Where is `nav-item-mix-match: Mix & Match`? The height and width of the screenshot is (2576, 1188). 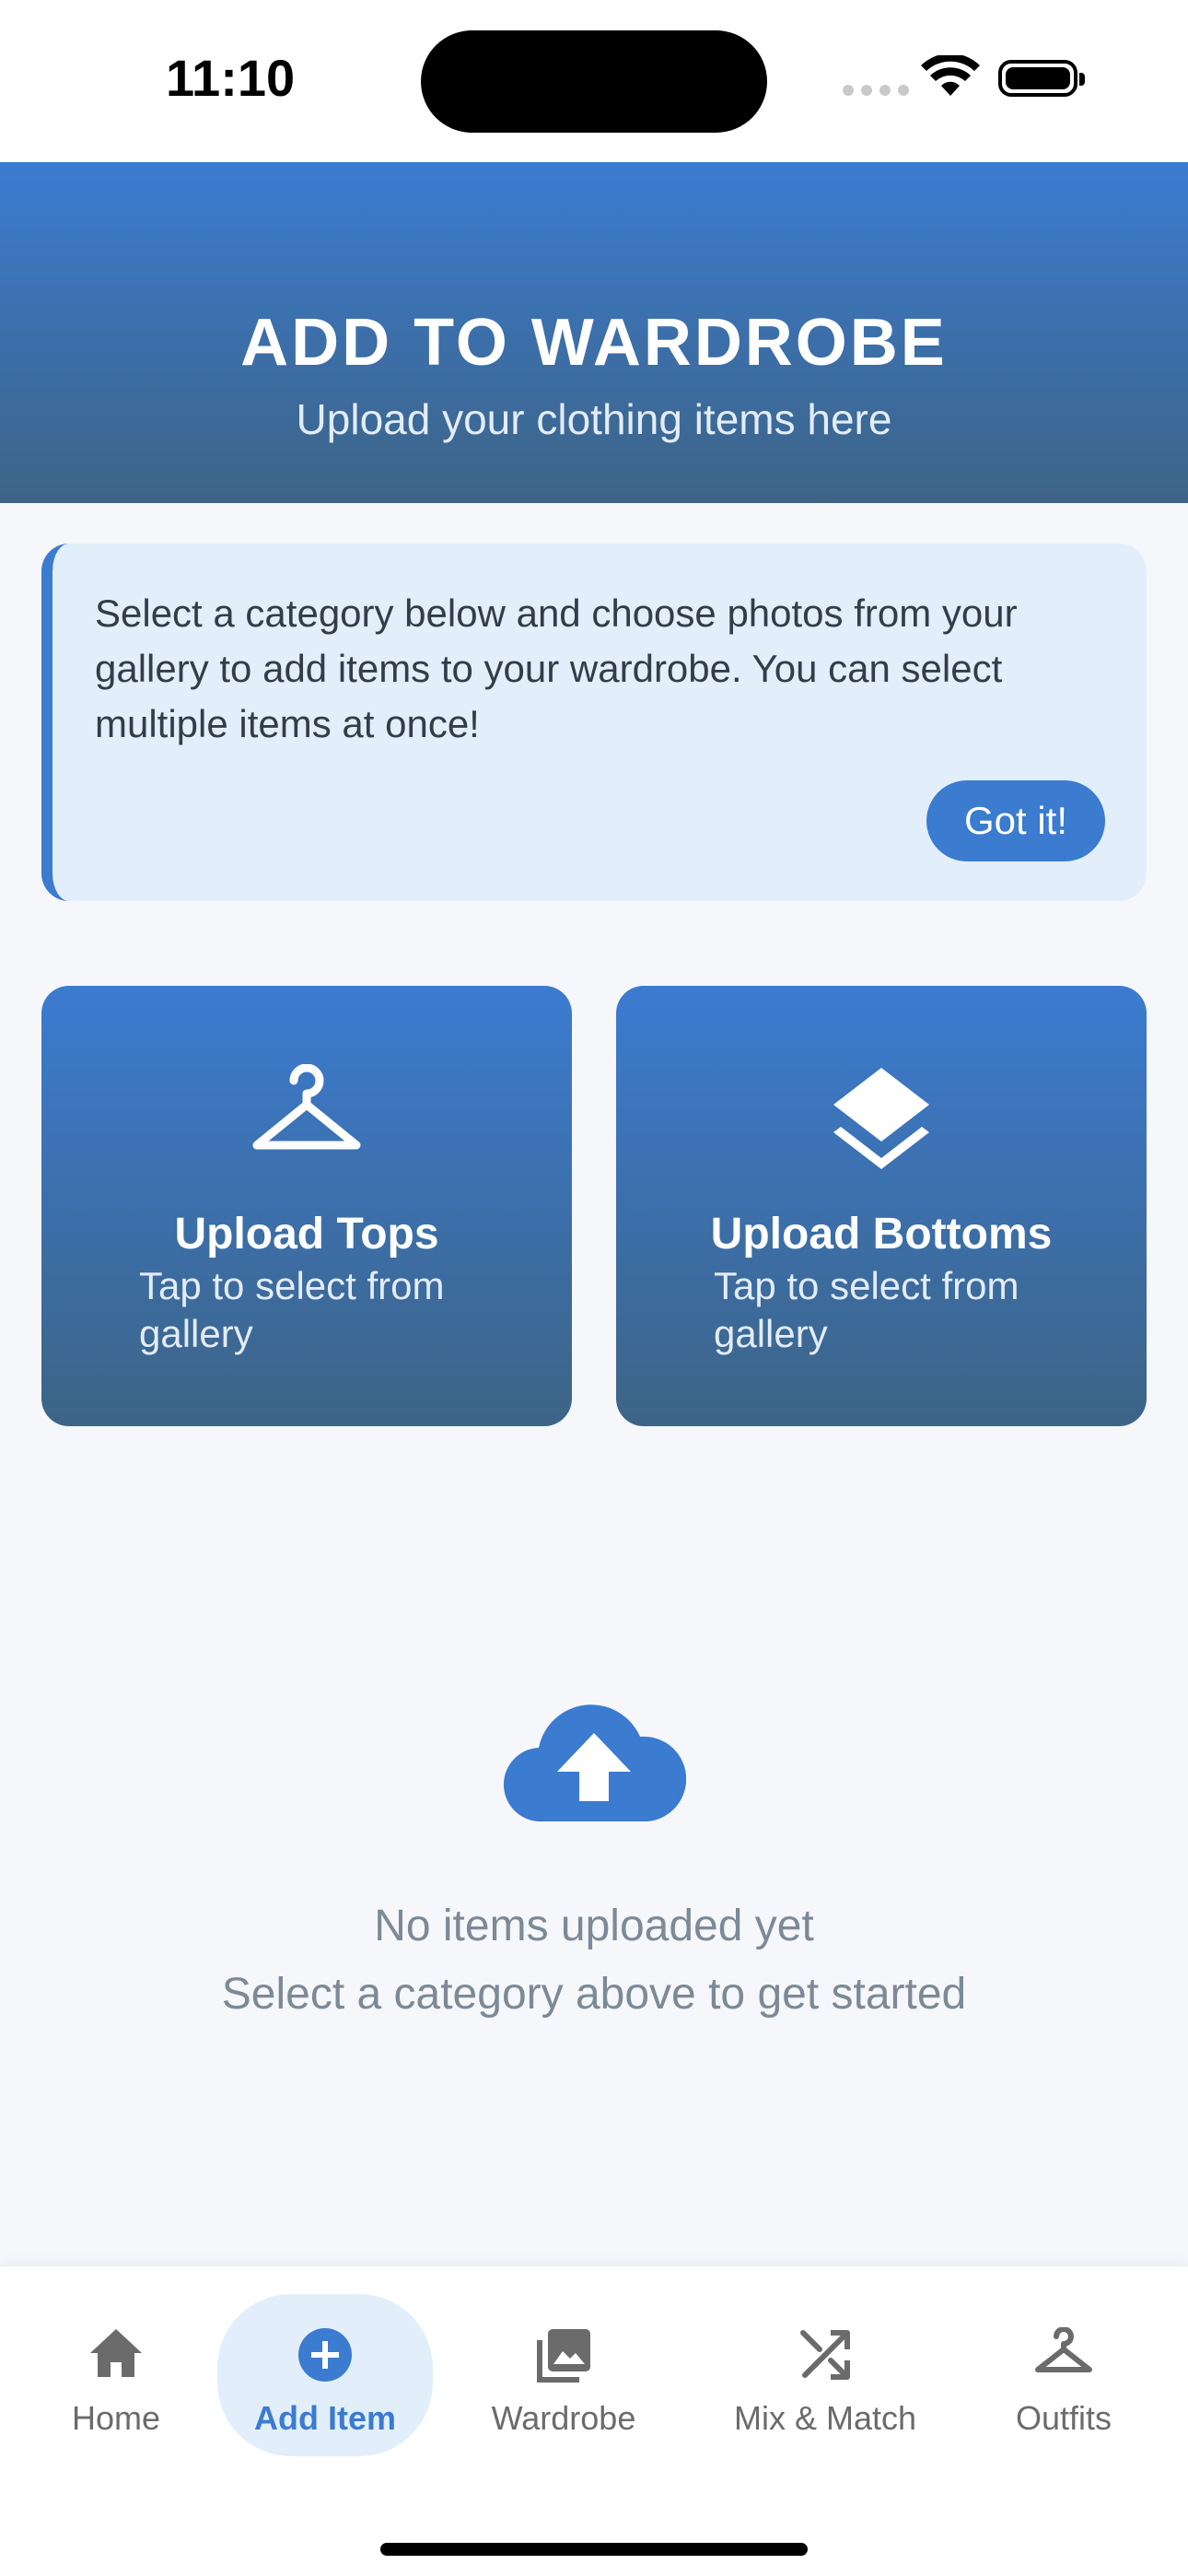 nav-item-mix-match: Mix & Match is located at coordinates (825, 2375).